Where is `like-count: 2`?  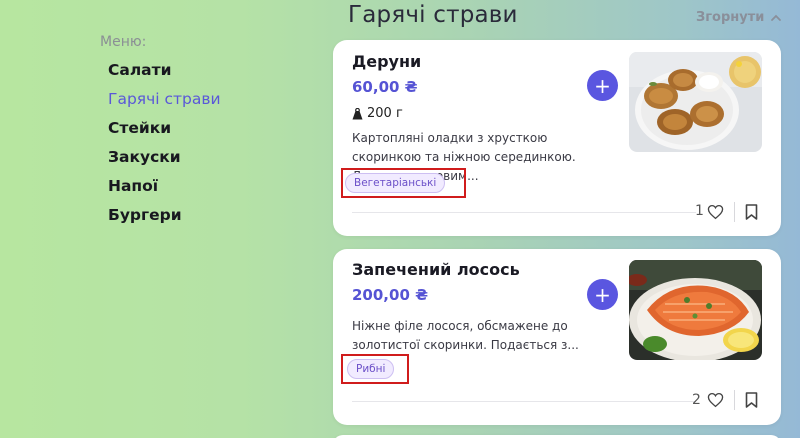 like-count: 2 is located at coordinates (696, 400).